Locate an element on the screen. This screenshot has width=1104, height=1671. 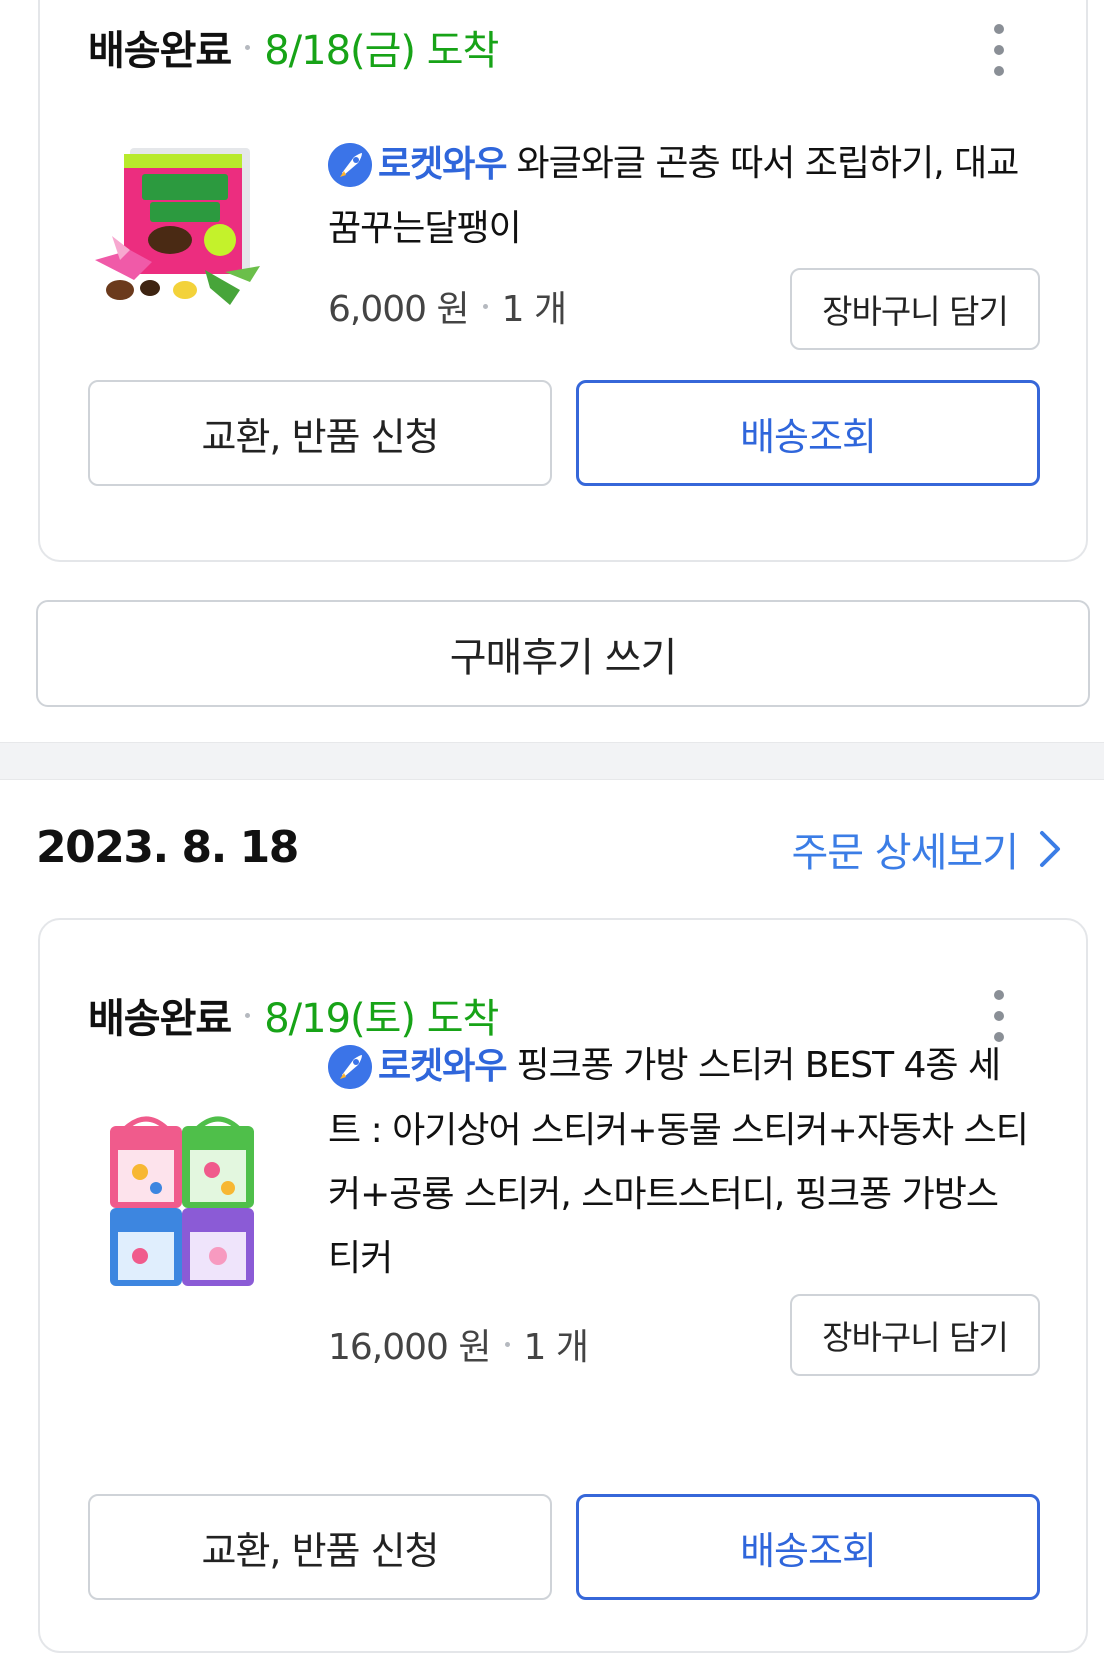
order-detail-label: 주문 상세보기 is located at coordinates (905, 853).